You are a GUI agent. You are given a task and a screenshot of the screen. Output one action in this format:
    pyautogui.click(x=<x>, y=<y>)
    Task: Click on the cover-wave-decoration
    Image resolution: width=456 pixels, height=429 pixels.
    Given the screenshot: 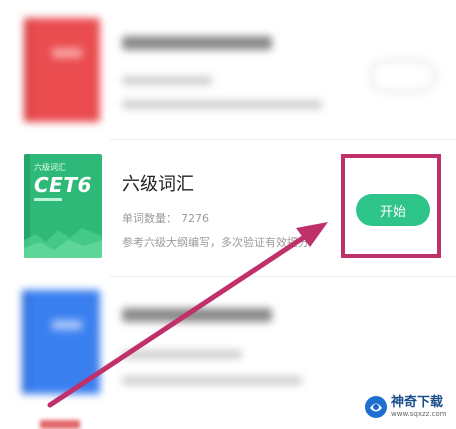 What is the action you would take?
    pyautogui.click(x=63, y=243)
    